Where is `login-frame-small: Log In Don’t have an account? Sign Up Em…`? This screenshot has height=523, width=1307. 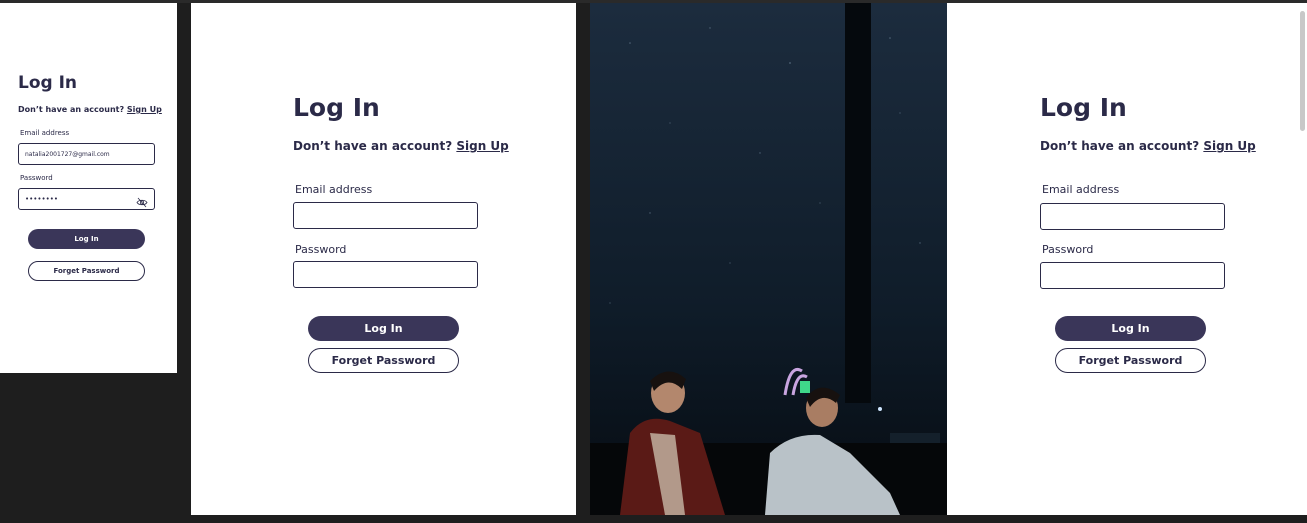
login-frame-small: Log In Don’t have an account? Sign Up Em… is located at coordinates (88, 188).